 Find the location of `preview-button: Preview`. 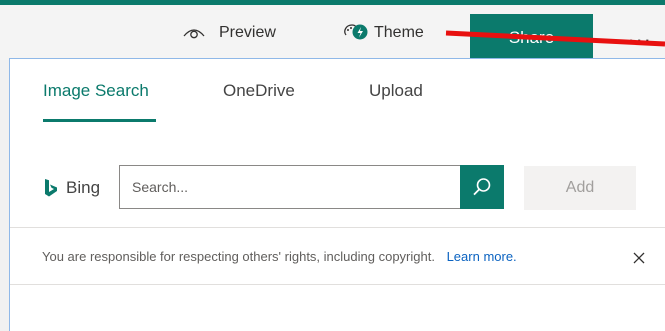

preview-button: Preview is located at coordinates (229, 33).